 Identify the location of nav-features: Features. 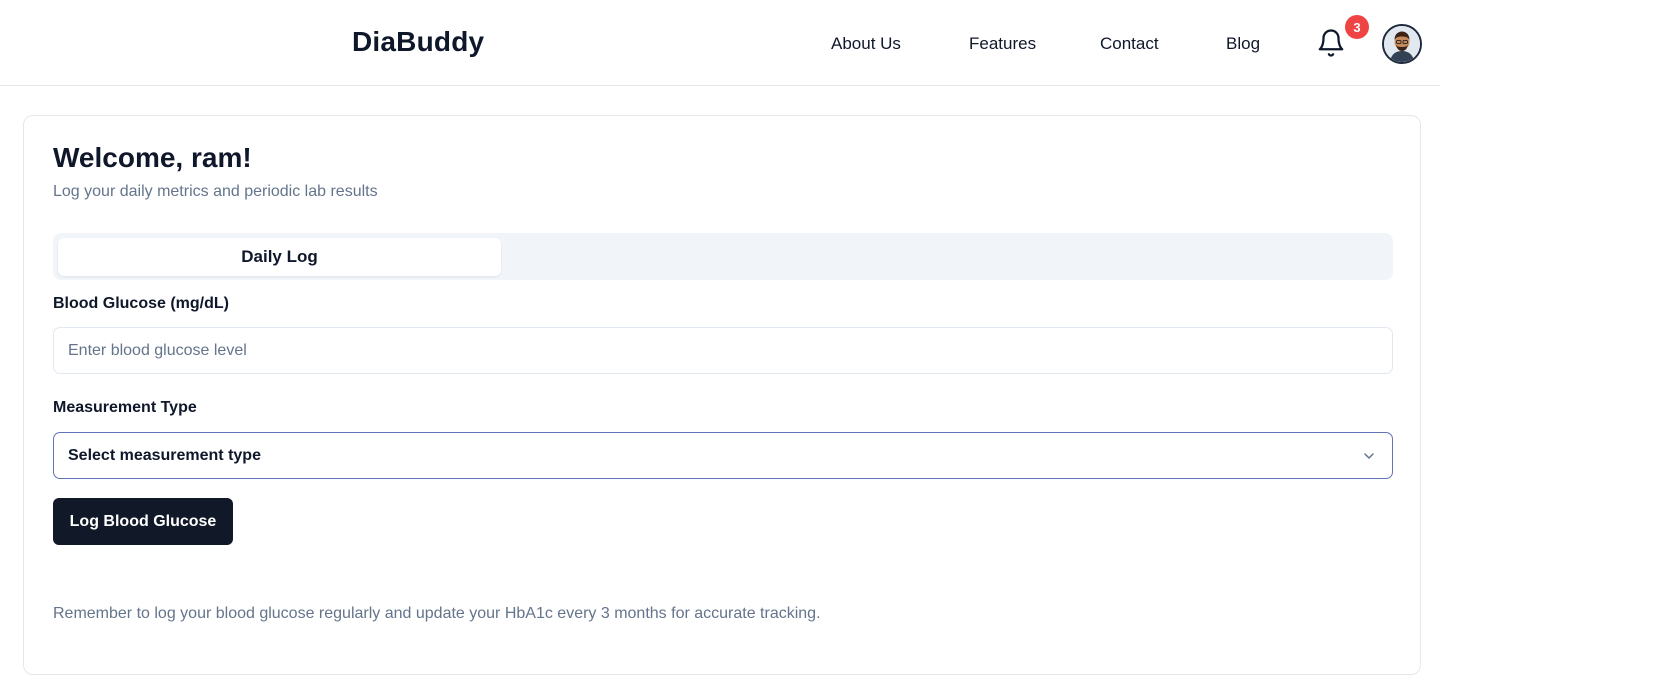
(1002, 44).